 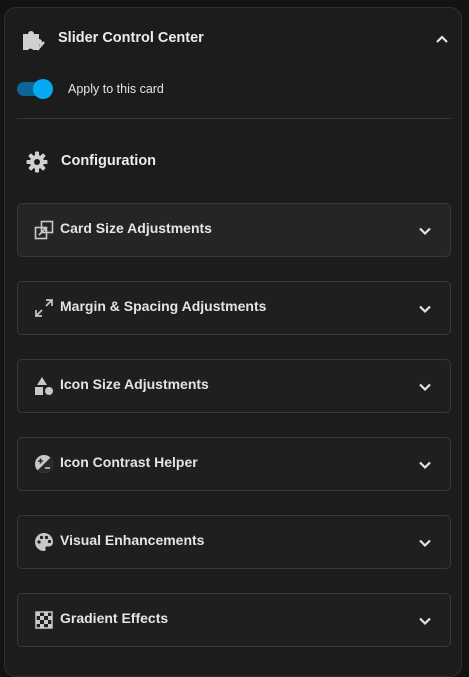 What do you see at coordinates (114, 618) in the screenshot?
I see `section-label: Gradient Effects` at bounding box center [114, 618].